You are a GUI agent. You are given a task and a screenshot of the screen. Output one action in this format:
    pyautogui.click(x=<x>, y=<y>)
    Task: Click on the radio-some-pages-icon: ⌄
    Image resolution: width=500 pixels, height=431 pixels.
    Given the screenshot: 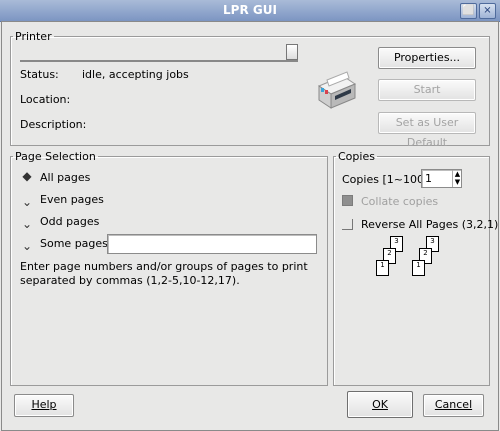 What is the action you would take?
    pyautogui.click(x=27, y=246)
    